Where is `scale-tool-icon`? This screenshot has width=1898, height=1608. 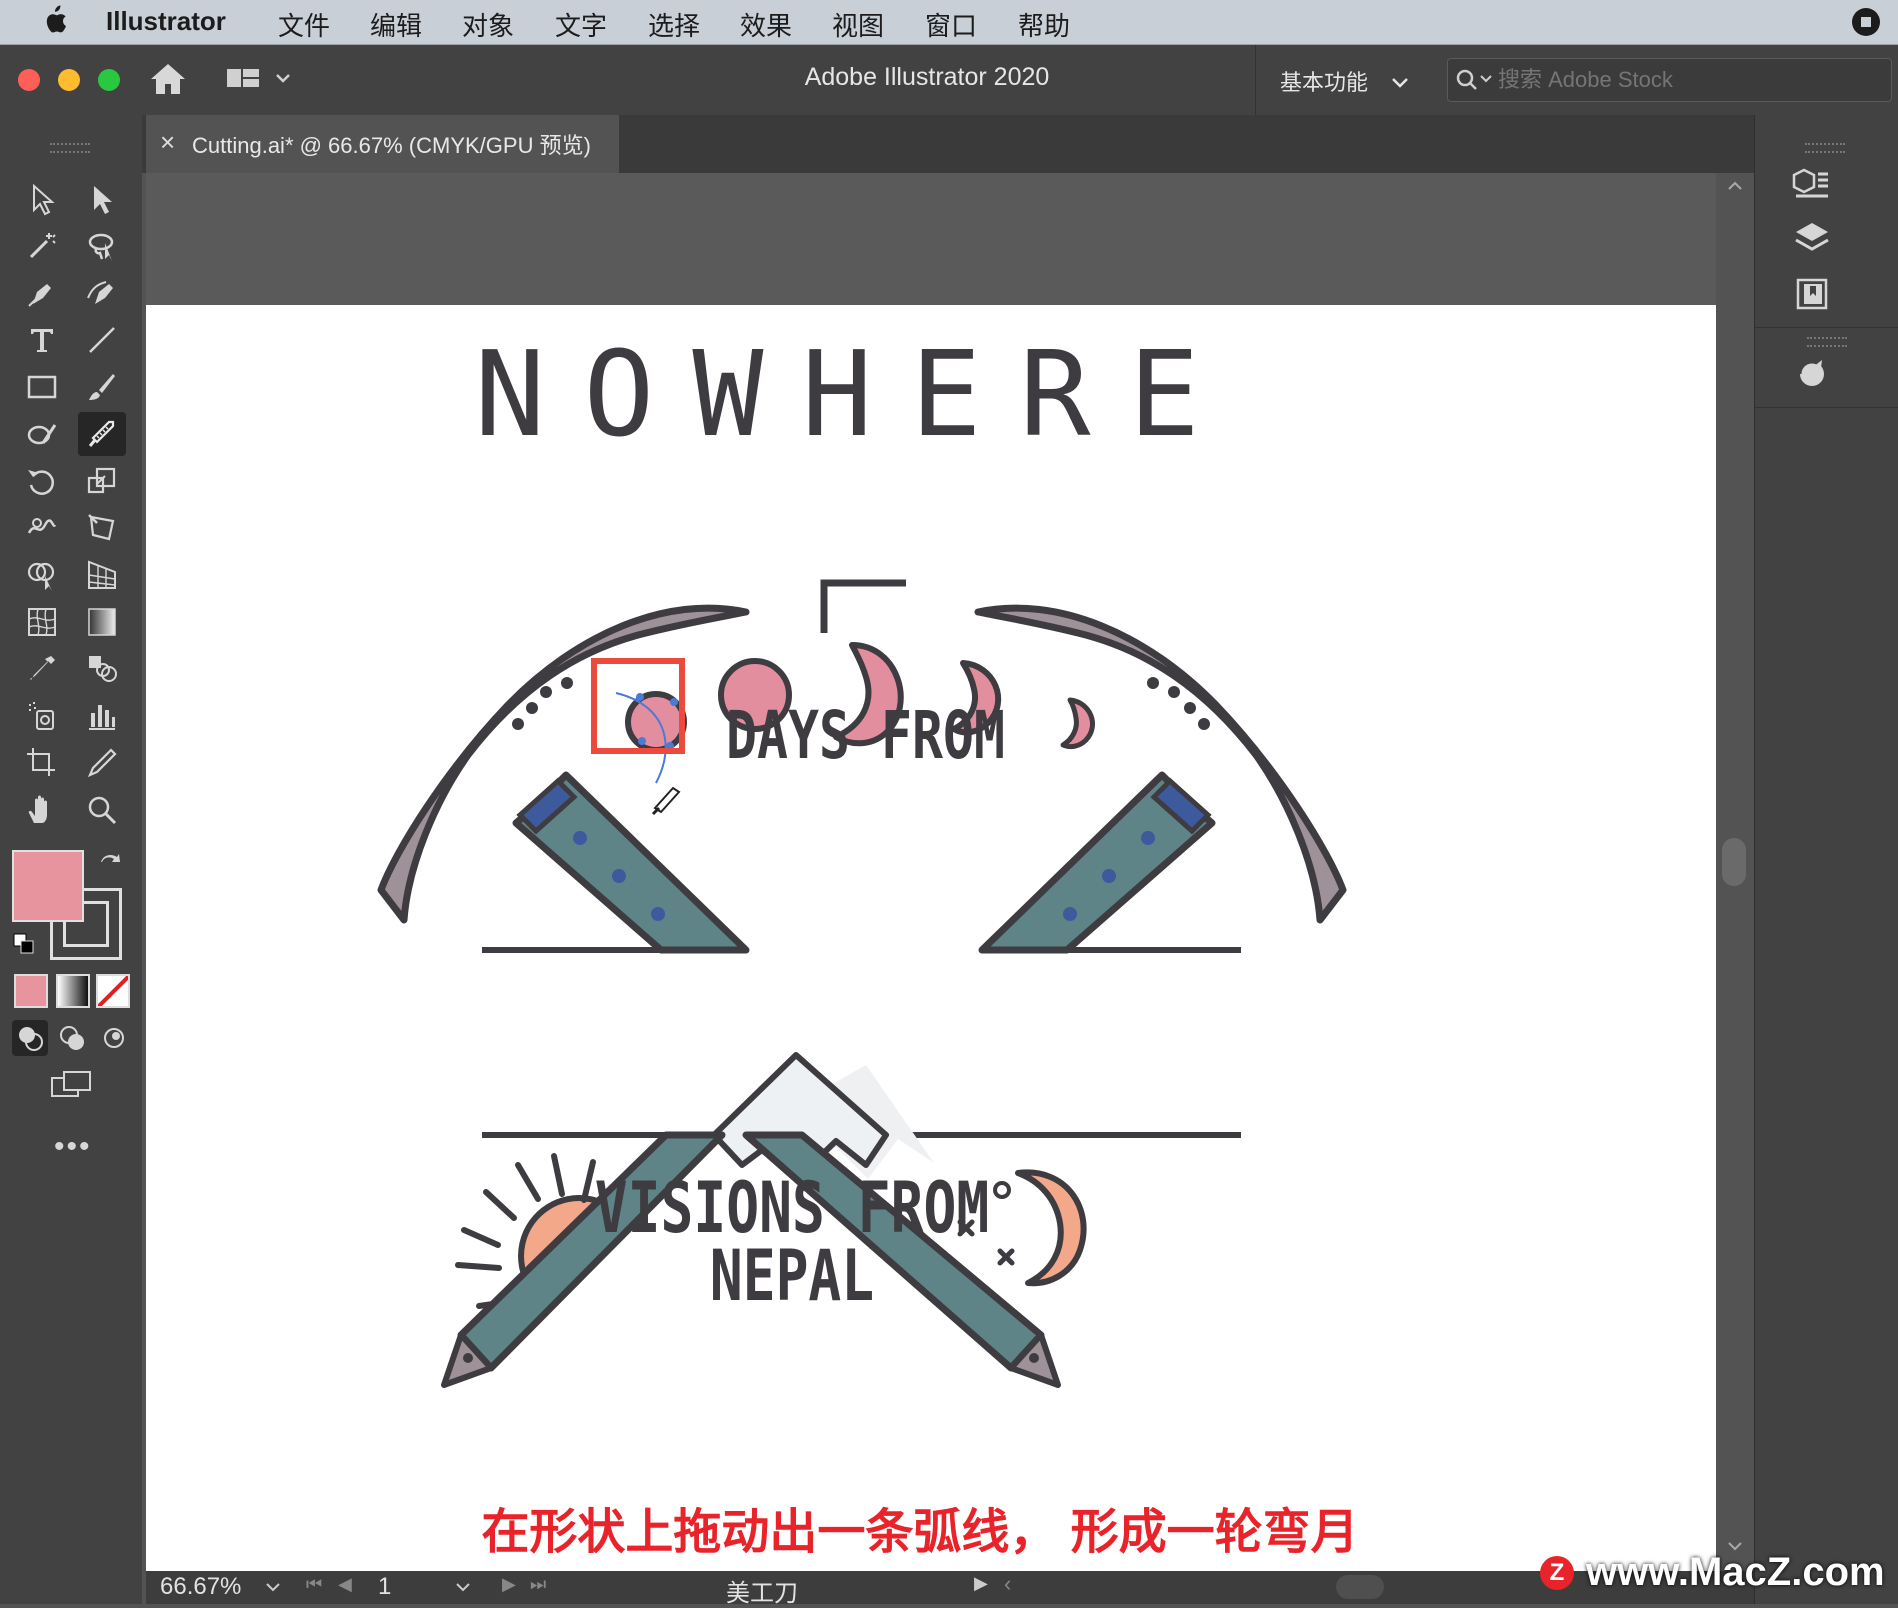 scale-tool-icon is located at coordinates (102, 481).